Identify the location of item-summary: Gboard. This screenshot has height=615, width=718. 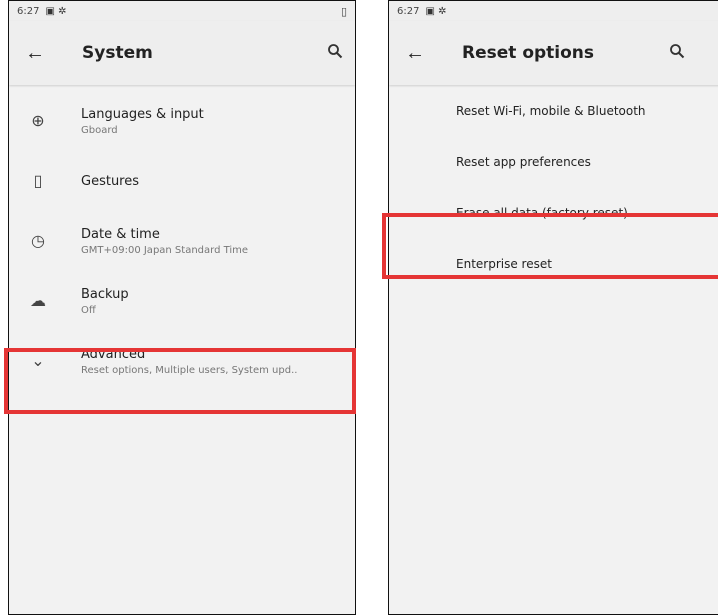
(99, 130).